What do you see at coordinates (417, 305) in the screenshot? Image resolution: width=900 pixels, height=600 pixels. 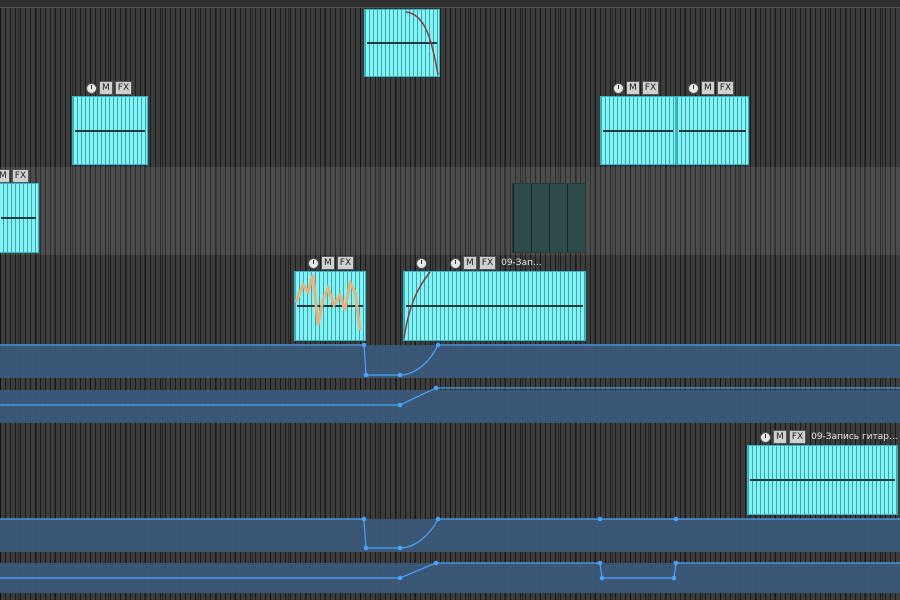 I see `fade-in-curve` at bounding box center [417, 305].